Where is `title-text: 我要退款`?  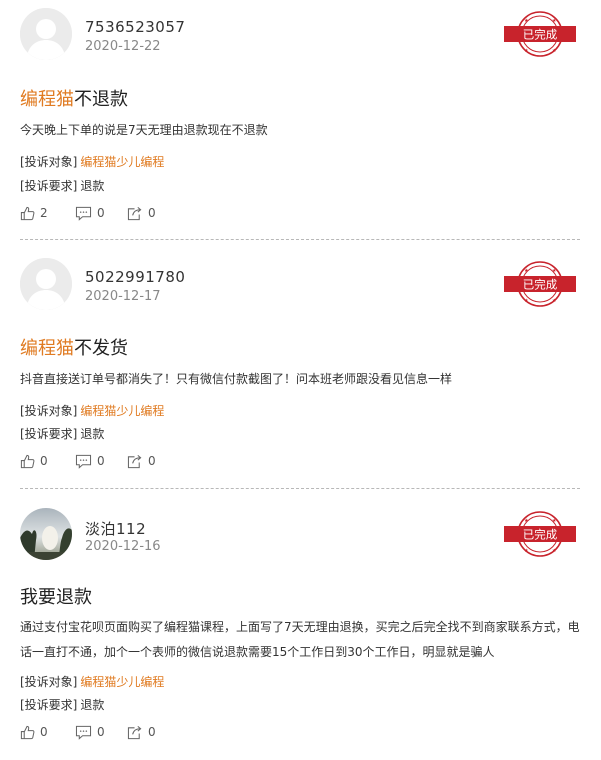
title-text: 我要退款 is located at coordinates (56, 597).